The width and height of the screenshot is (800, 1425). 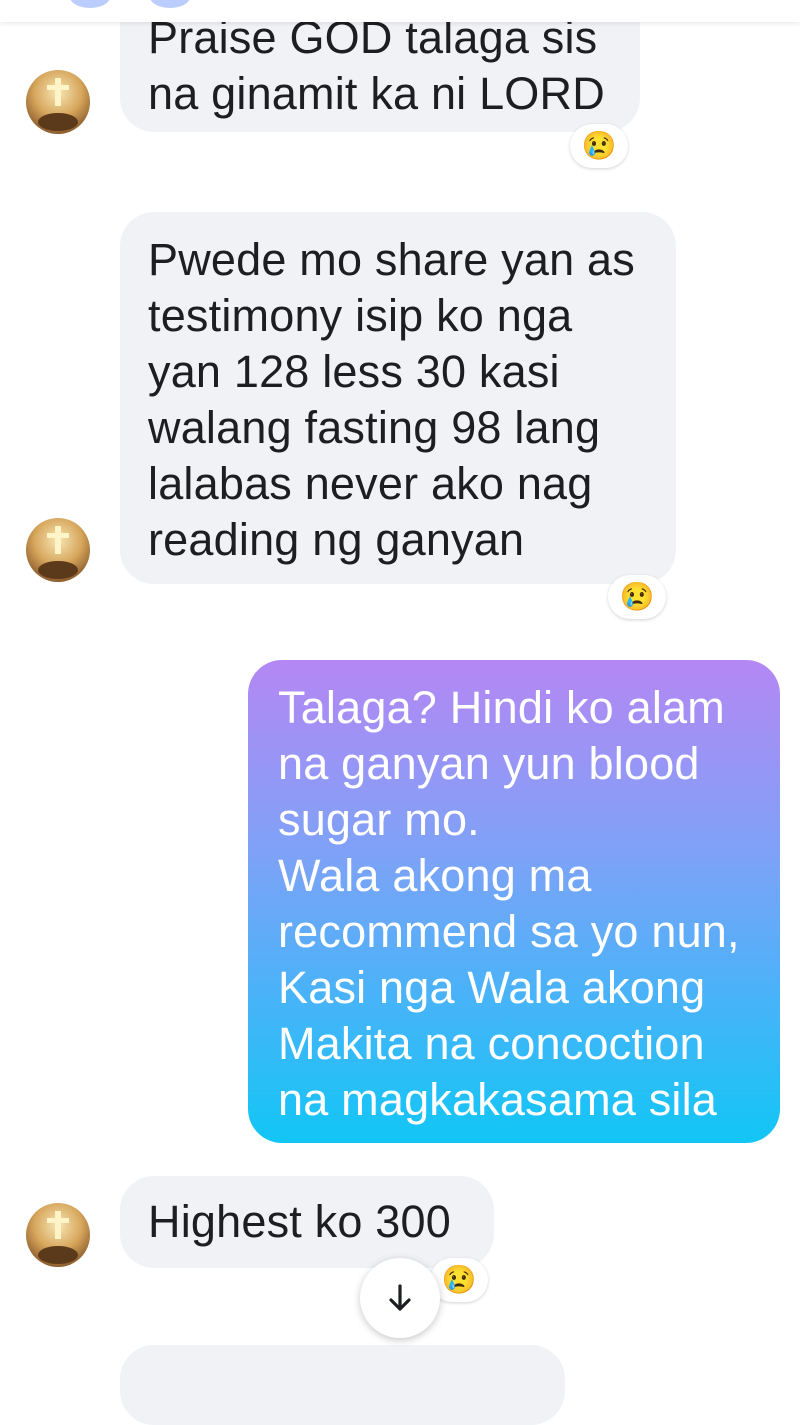 I want to click on arrow-down-icon, so click(x=400, y=1297).